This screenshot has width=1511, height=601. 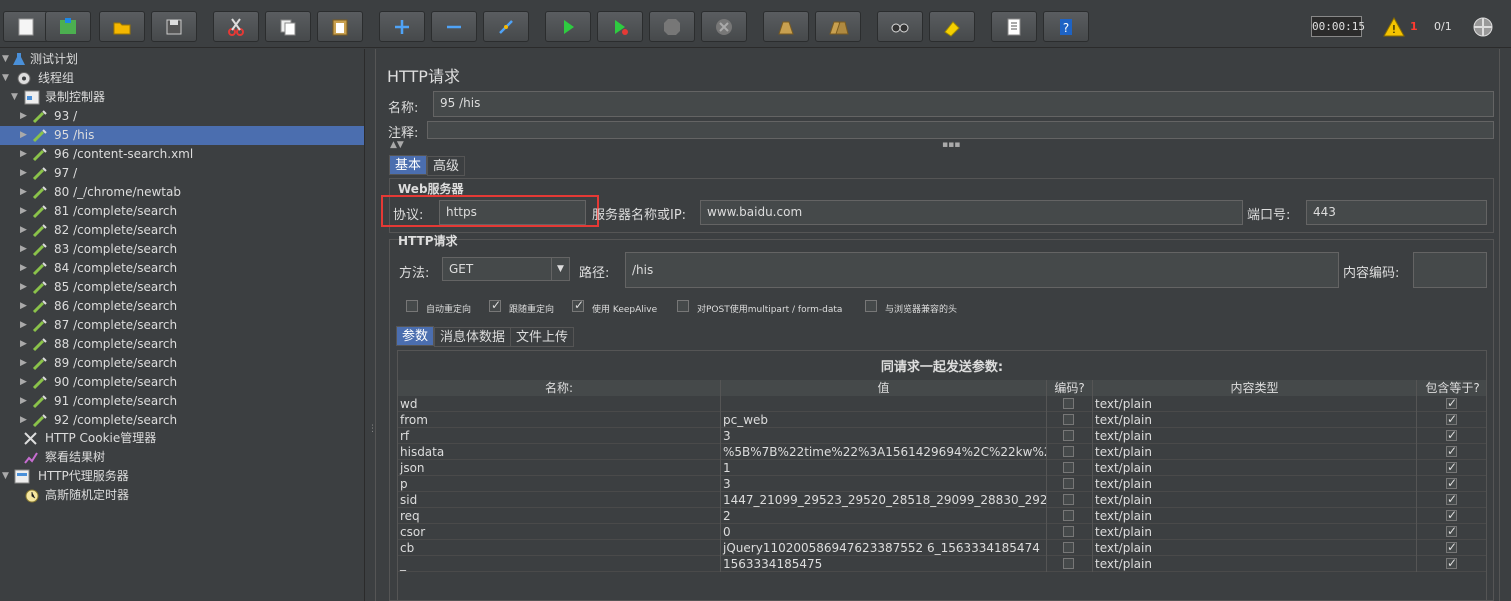 What do you see at coordinates (838, 26) in the screenshot?
I see `clear-all-button` at bounding box center [838, 26].